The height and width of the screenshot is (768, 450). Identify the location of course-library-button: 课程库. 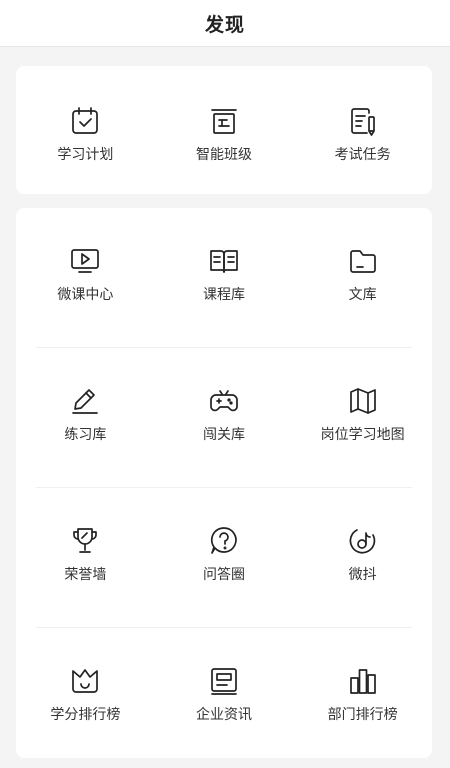
(224, 278).